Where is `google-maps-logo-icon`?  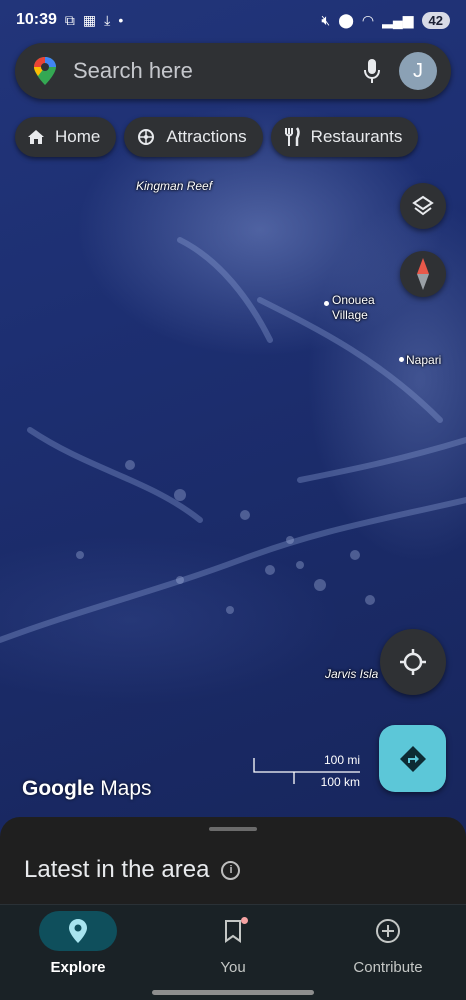
google-maps-logo-icon is located at coordinates (45, 71).